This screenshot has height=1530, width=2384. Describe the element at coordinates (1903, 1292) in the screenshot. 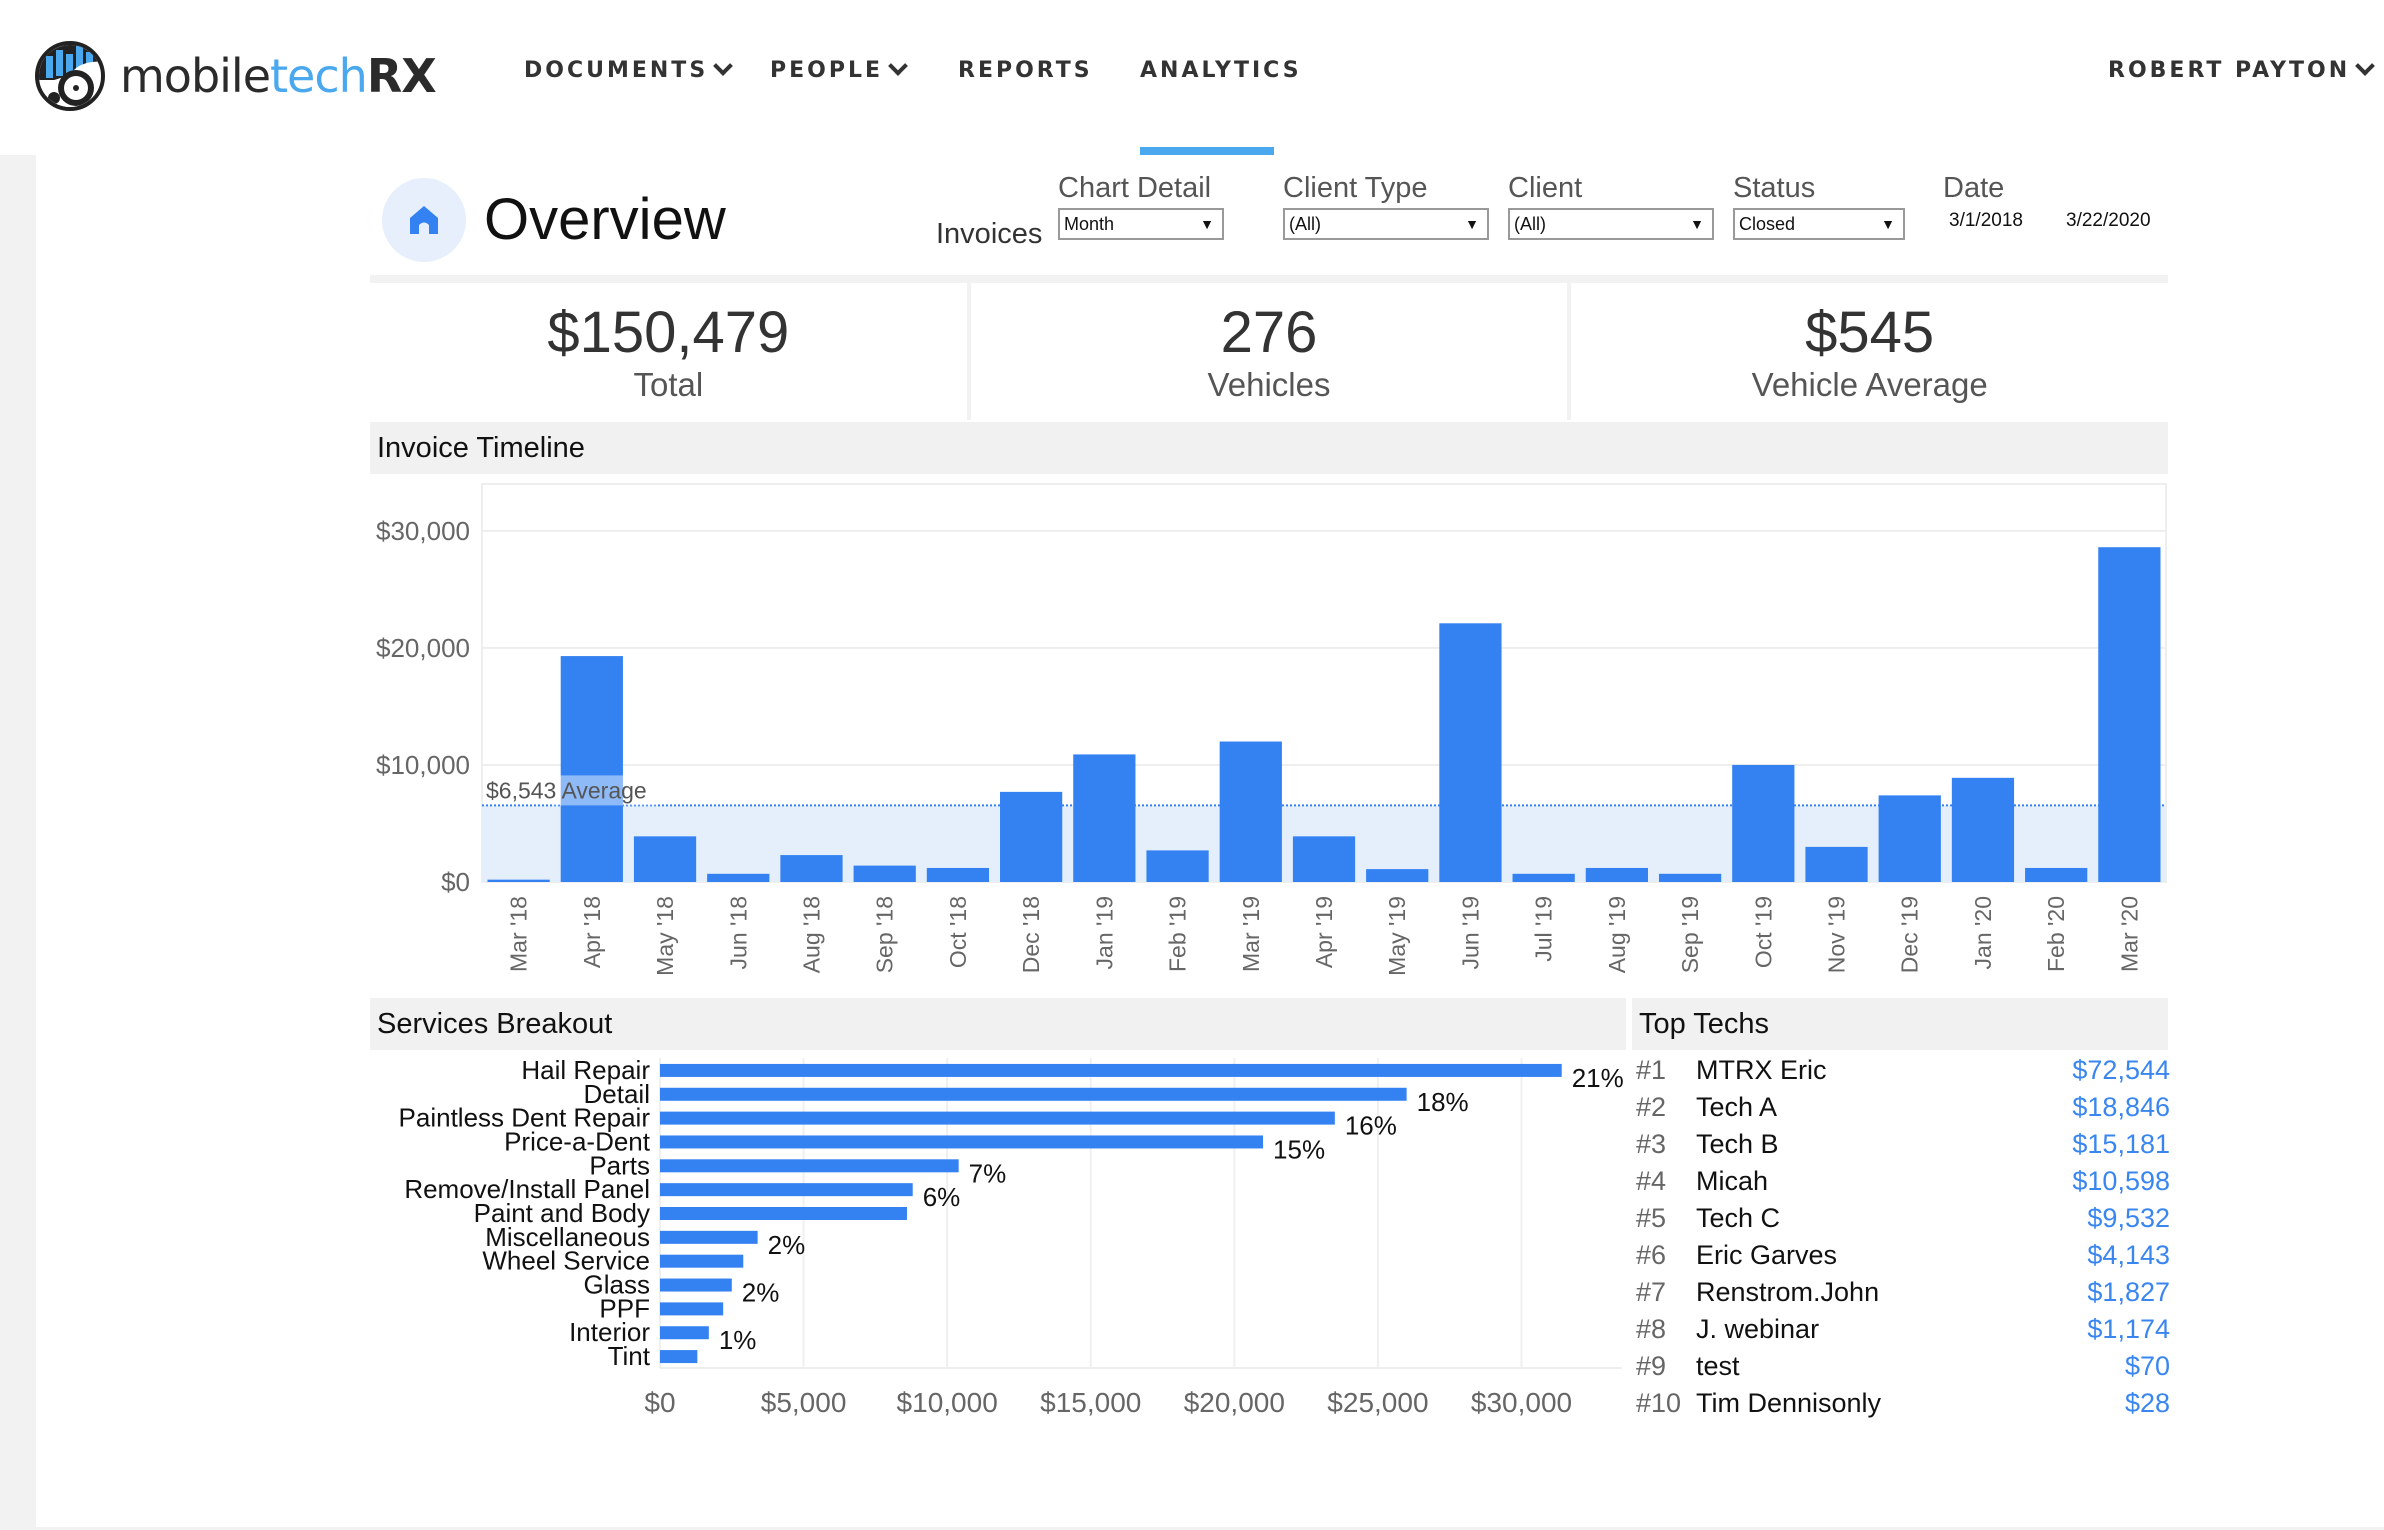

I see `tech-row: #7 Renstrom.John $1,827` at that location.